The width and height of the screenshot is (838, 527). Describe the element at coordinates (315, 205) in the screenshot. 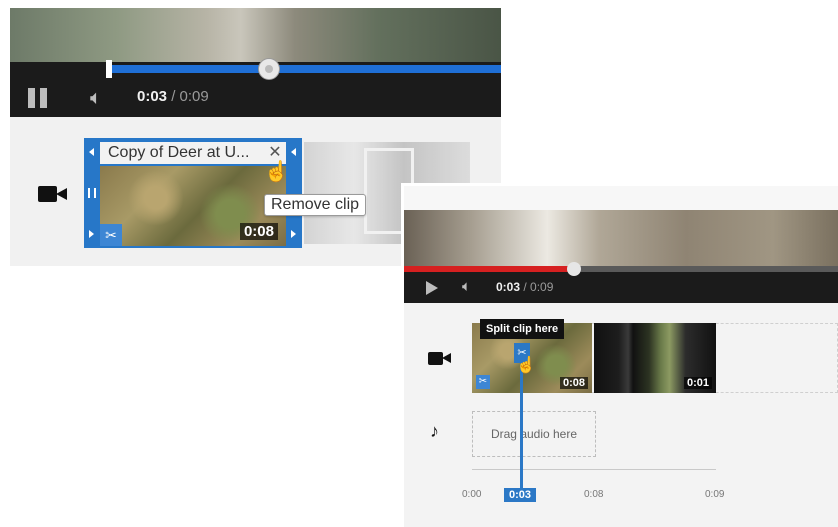

I see `remove-clip-tooltip: Remove clip` at that location.